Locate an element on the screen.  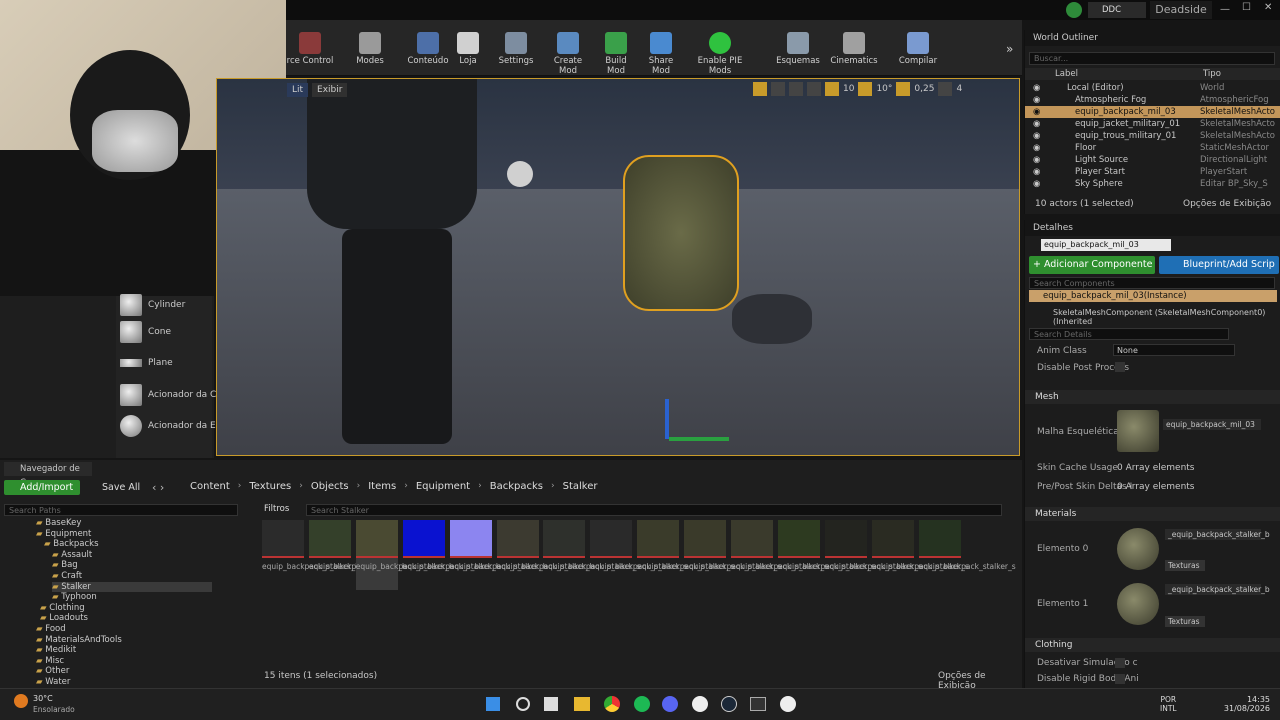
spotify-icon is located at coordinates (642, 704).